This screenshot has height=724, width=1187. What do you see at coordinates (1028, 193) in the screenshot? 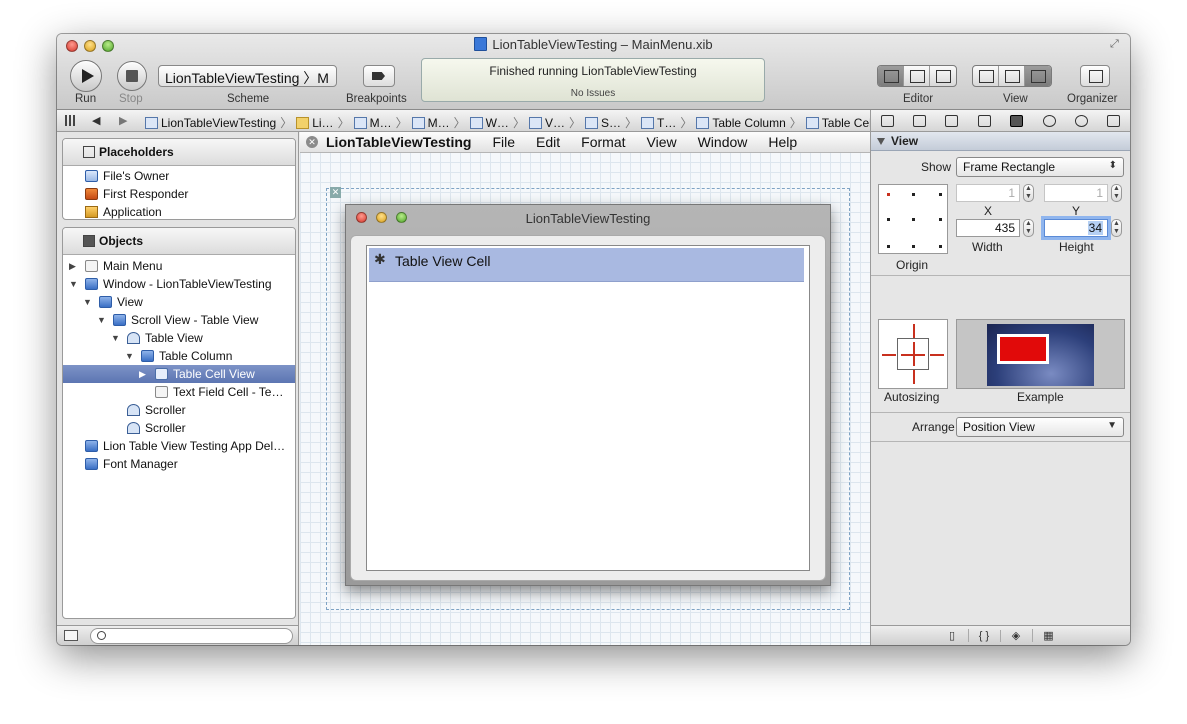
I see `x-stepper: ▲ ▼` at bounding box center [1028, 193].